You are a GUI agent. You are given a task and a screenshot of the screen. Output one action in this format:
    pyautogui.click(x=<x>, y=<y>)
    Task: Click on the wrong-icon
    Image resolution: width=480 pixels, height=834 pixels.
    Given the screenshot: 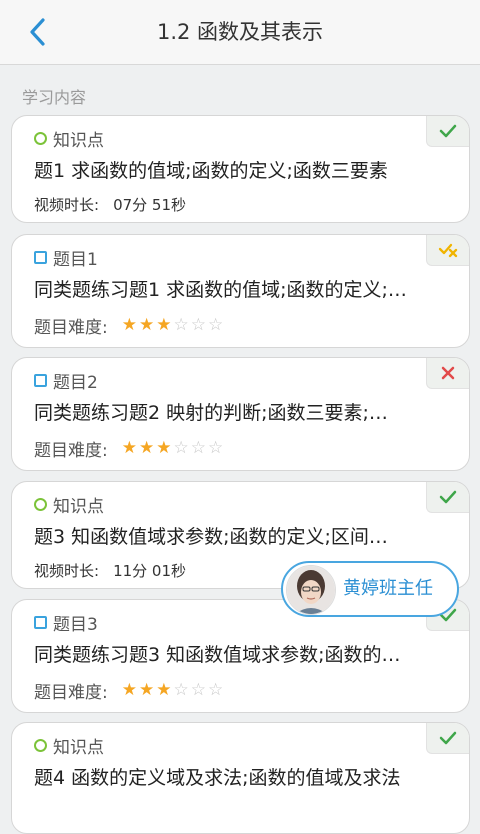 What is the action you would take?
    pyautogui.click(x=448, y=373)
    